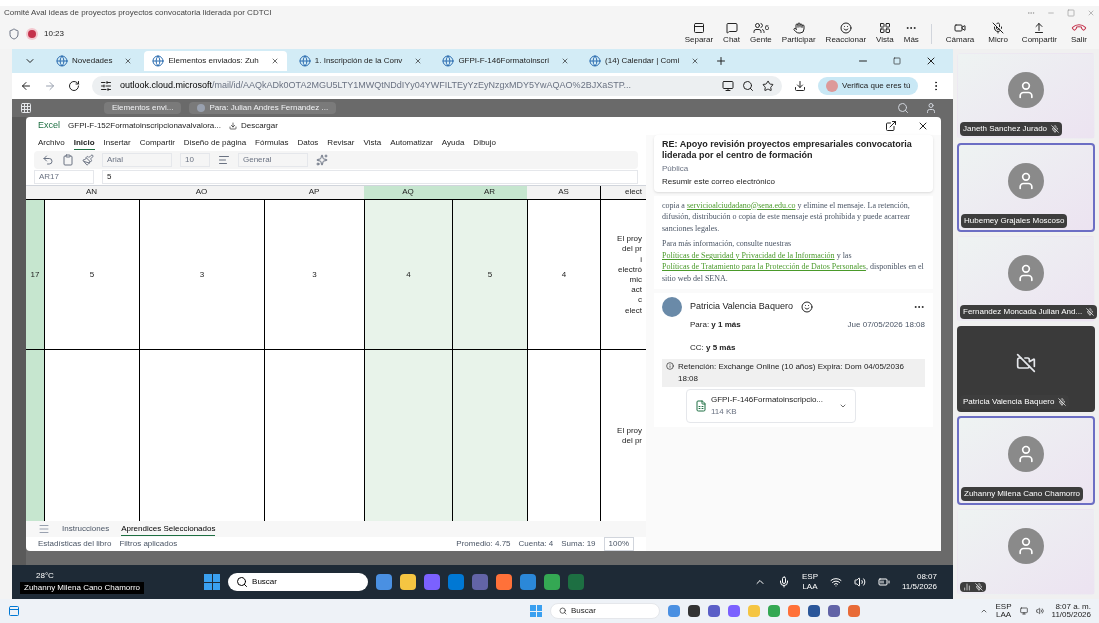  Describe the element at coordinates (86, 529) in the screenshot. I see `sheet-tab: Instrucciones` at that location.